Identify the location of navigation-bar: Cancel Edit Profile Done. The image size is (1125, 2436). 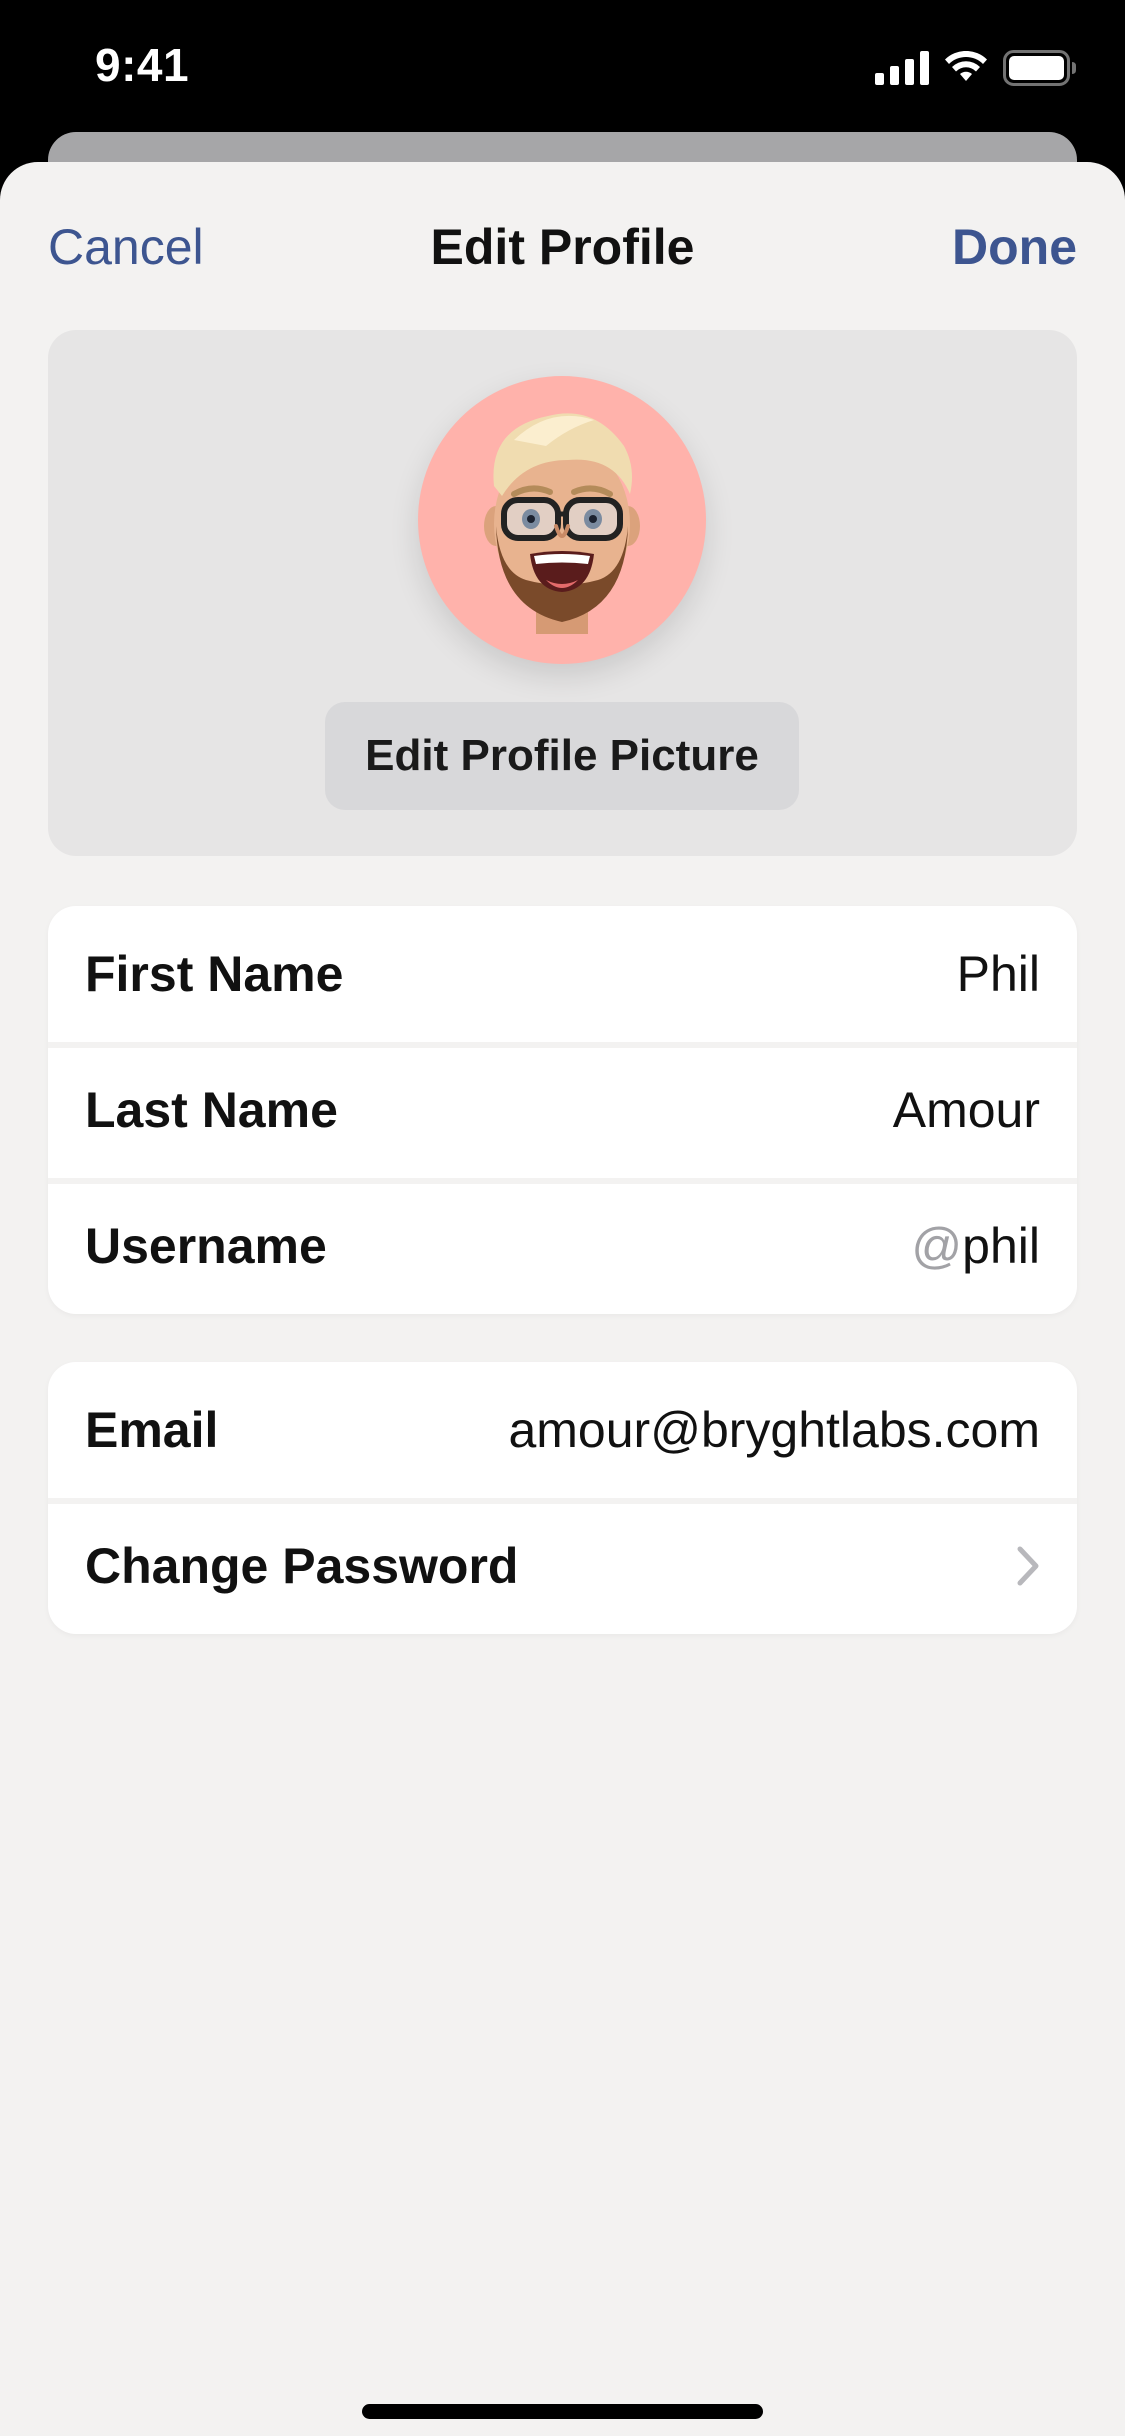
(562, 247).